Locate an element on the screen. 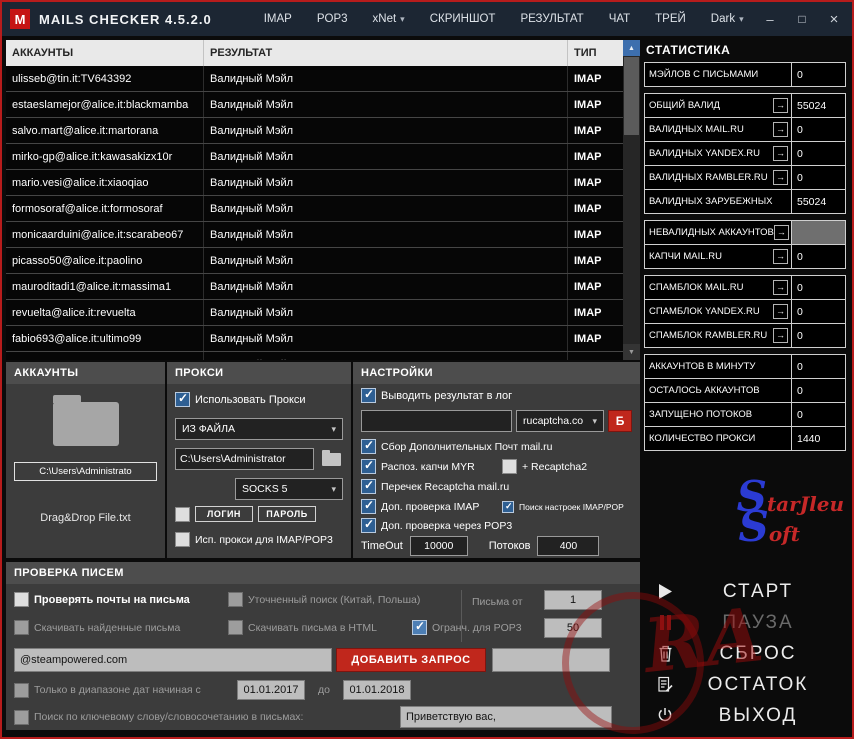 The image size is (854, 739). pop3-limit-input is located at coordinates (573, 628).